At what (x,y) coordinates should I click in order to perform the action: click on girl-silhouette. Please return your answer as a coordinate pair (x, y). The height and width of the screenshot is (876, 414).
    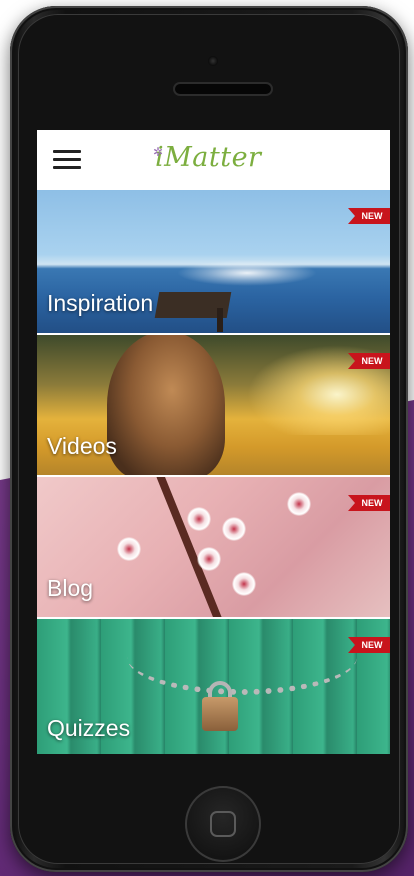
    Looking at the image, I should click on (166, 405).